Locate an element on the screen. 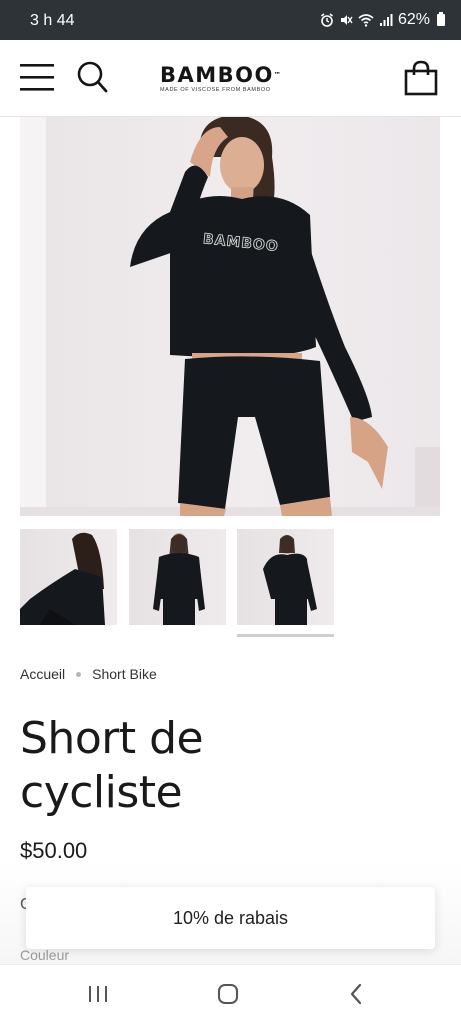 This screenshot has height=1025, width=461. recent-apps-icon is located at coordinates (98, 994).